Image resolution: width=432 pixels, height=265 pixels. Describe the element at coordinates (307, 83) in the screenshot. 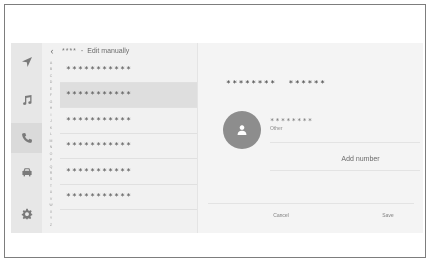

I see `last-name: ******` at that location.